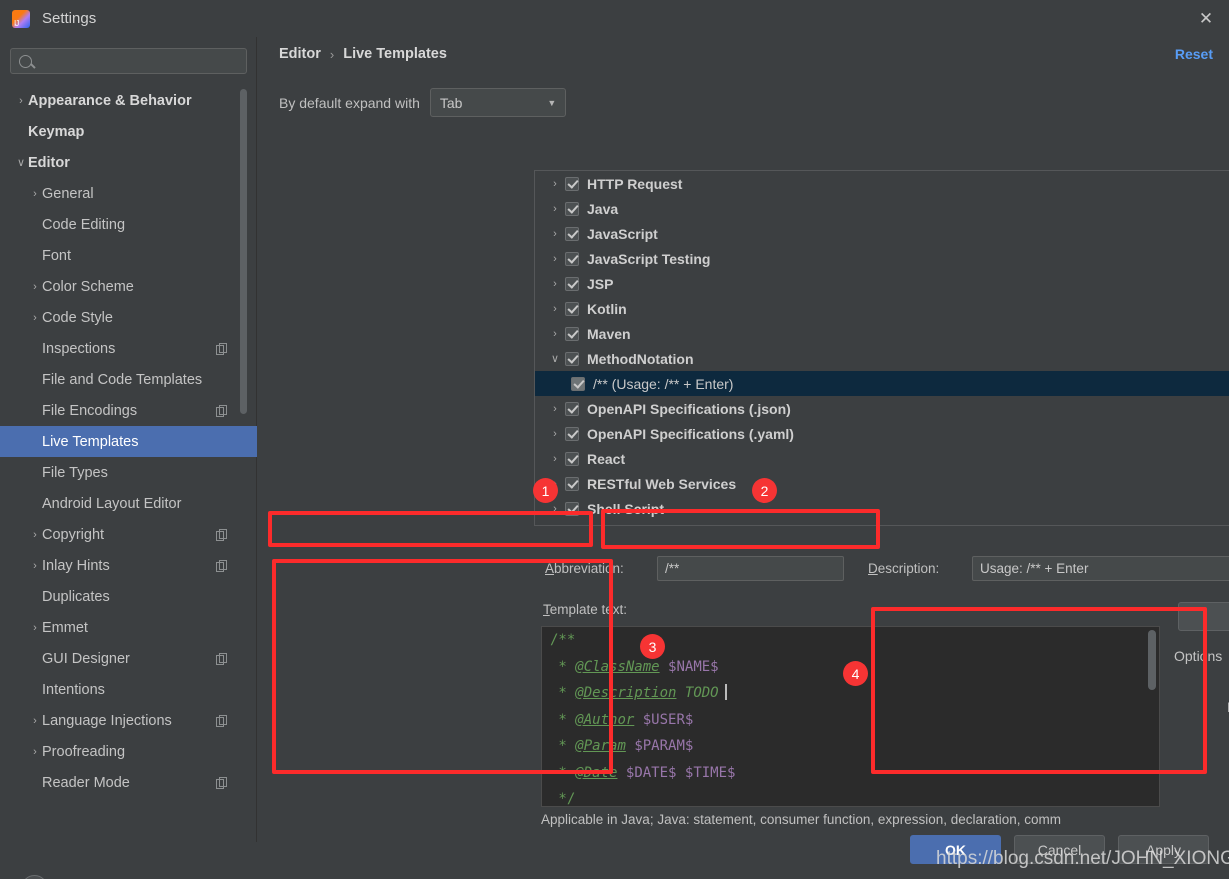 Image resolution: width=1229 pixels, height=879 pixels. Describe the element at coordinates (882, 283) in the screenshot. I see `template-tree-row: › JSP` at that location.